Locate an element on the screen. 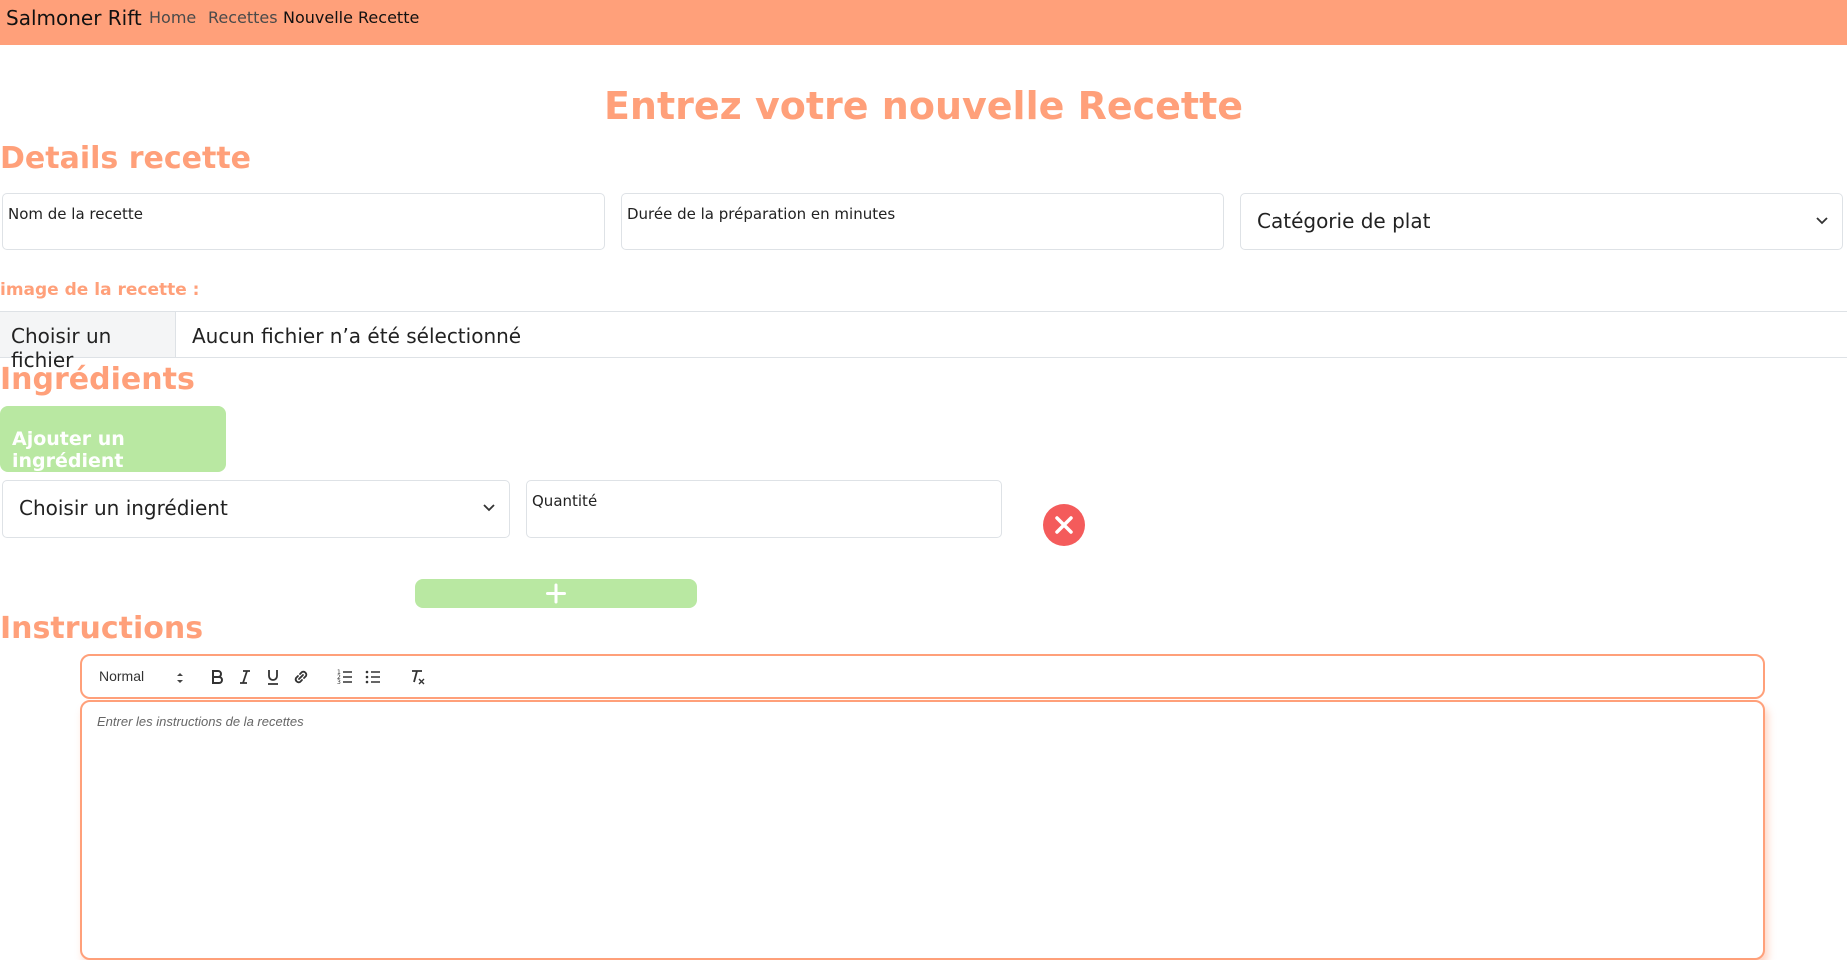 This screenshot has height=960, width=1847. recipe-name-placeholder: Nom de la recette is located at coordinates (75, 214).